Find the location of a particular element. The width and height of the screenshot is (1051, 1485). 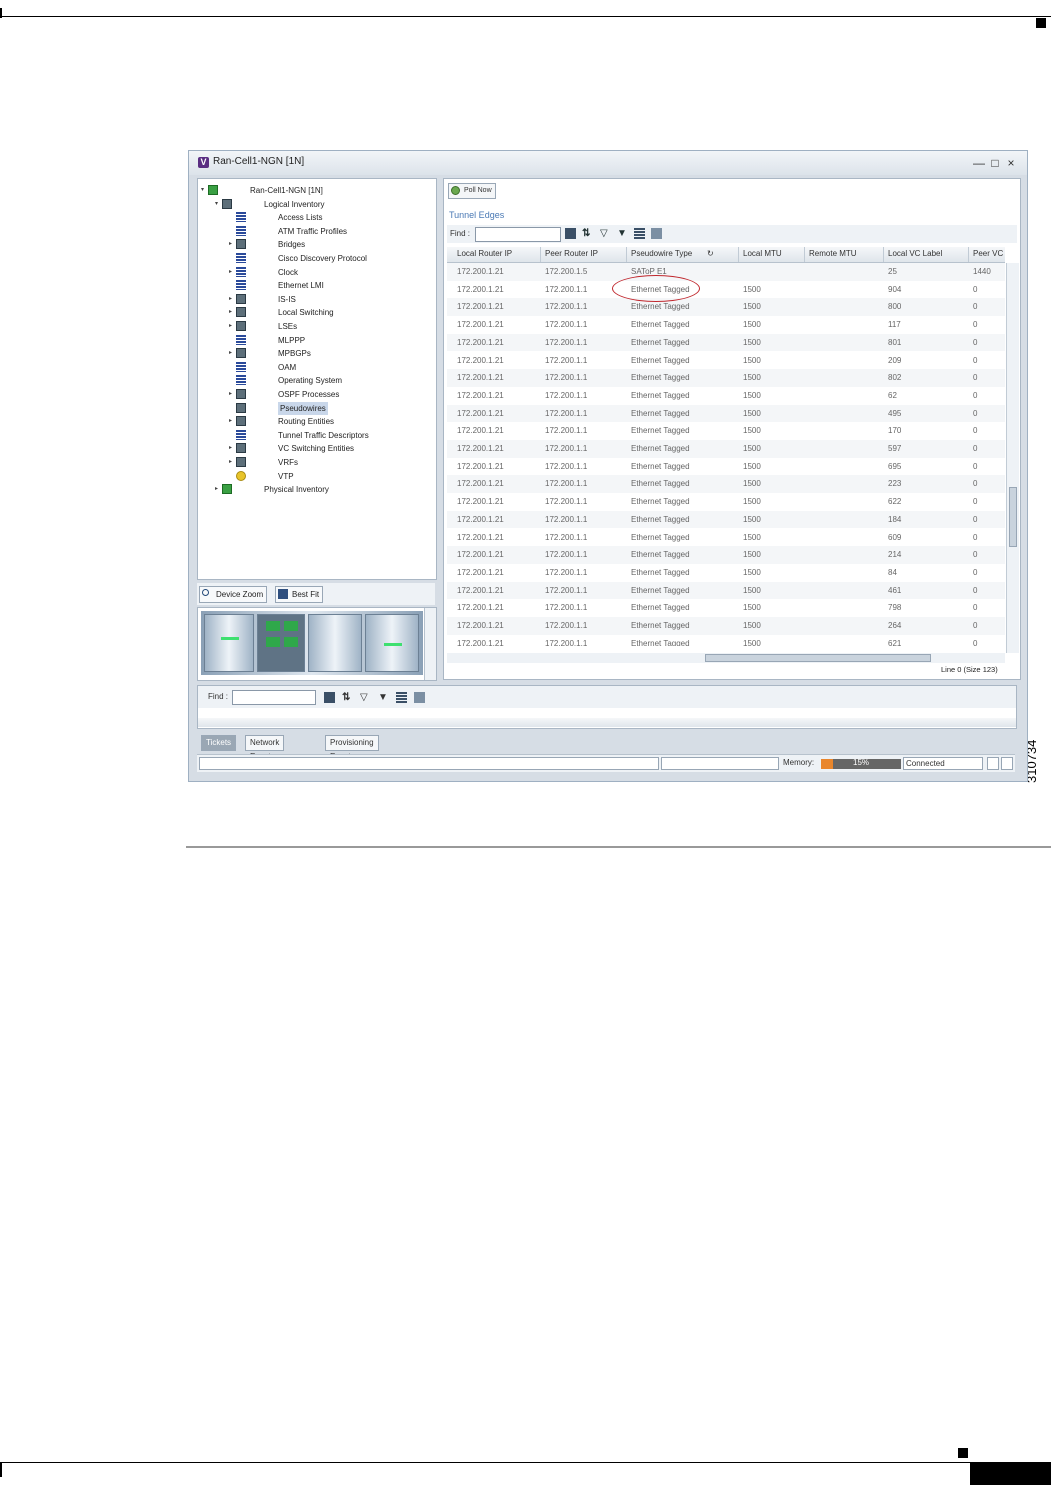

tree-item: Cisco Discovery Protocol is located at coordinates (316, 258).